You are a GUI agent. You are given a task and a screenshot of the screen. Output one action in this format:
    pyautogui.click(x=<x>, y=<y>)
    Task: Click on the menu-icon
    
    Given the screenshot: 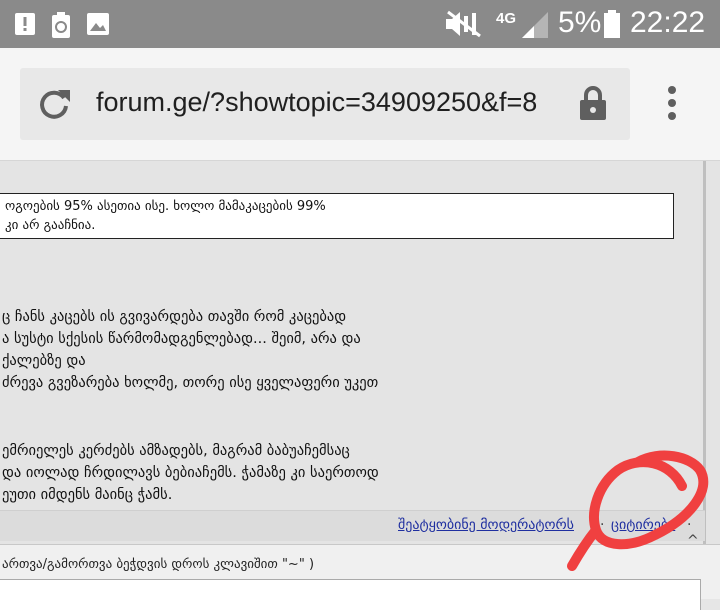 What is the action you would take?
    pyautogui.click(x=672, y=103)
    